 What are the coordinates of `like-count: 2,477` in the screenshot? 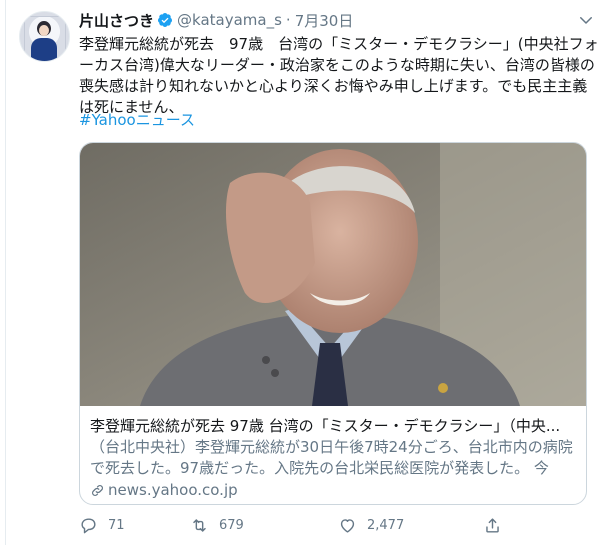 It's located at (386, 525).